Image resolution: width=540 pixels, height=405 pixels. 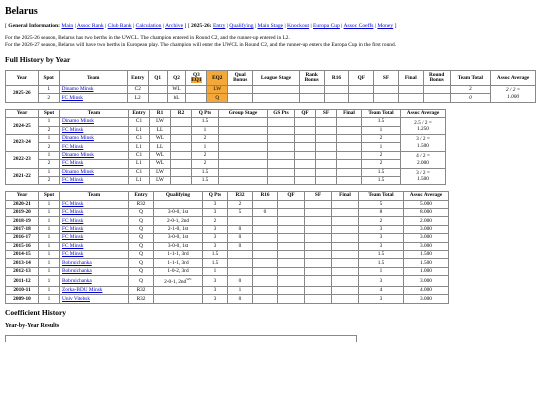 I want to click on table-row: 2 FC Minsk L2 bL Q 0, so click(x=271, y=98).